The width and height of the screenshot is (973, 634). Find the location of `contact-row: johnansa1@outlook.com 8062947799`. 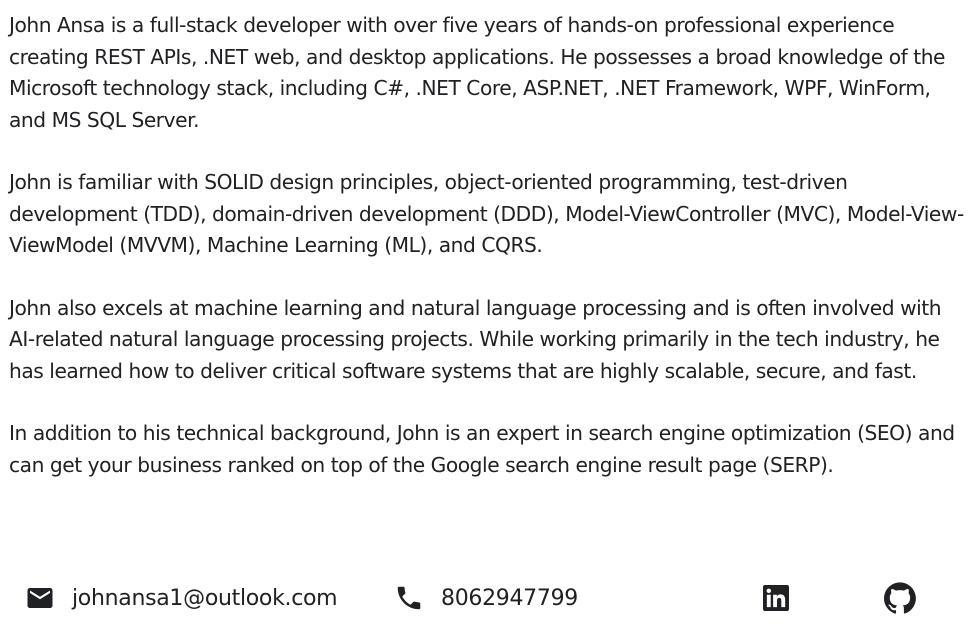

contact-row: johnansa1@outlook.com 8062947799 is located at coordinates (486, 598).